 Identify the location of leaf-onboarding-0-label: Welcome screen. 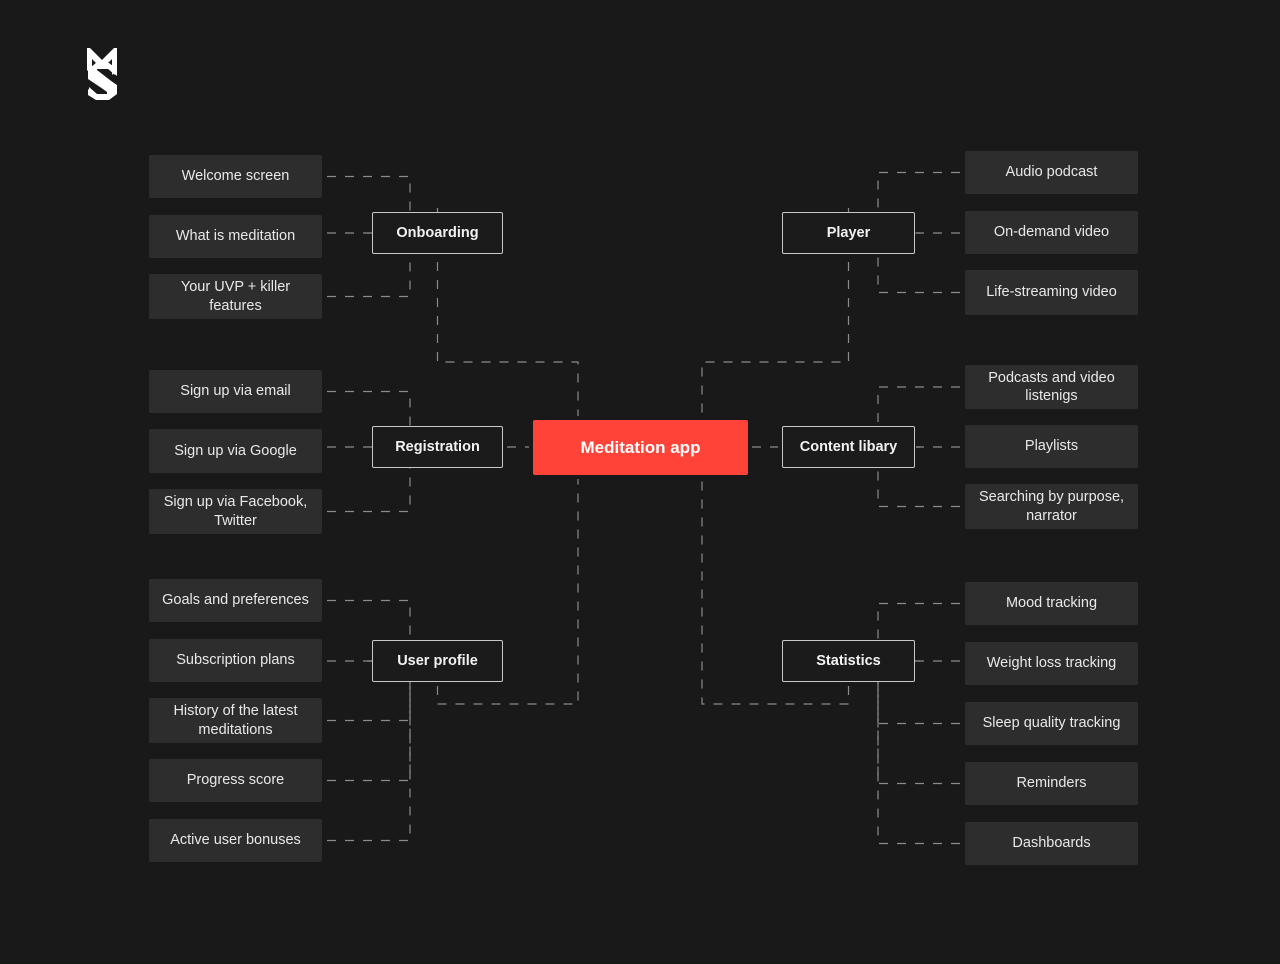
(235, 176).